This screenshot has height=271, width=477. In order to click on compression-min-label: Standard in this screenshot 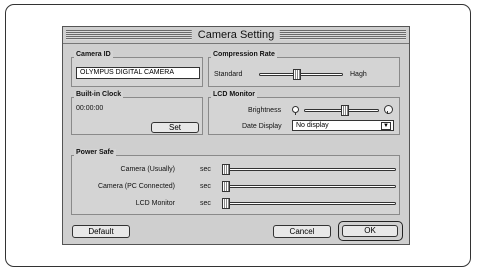, I will do `click(228, 74)`.